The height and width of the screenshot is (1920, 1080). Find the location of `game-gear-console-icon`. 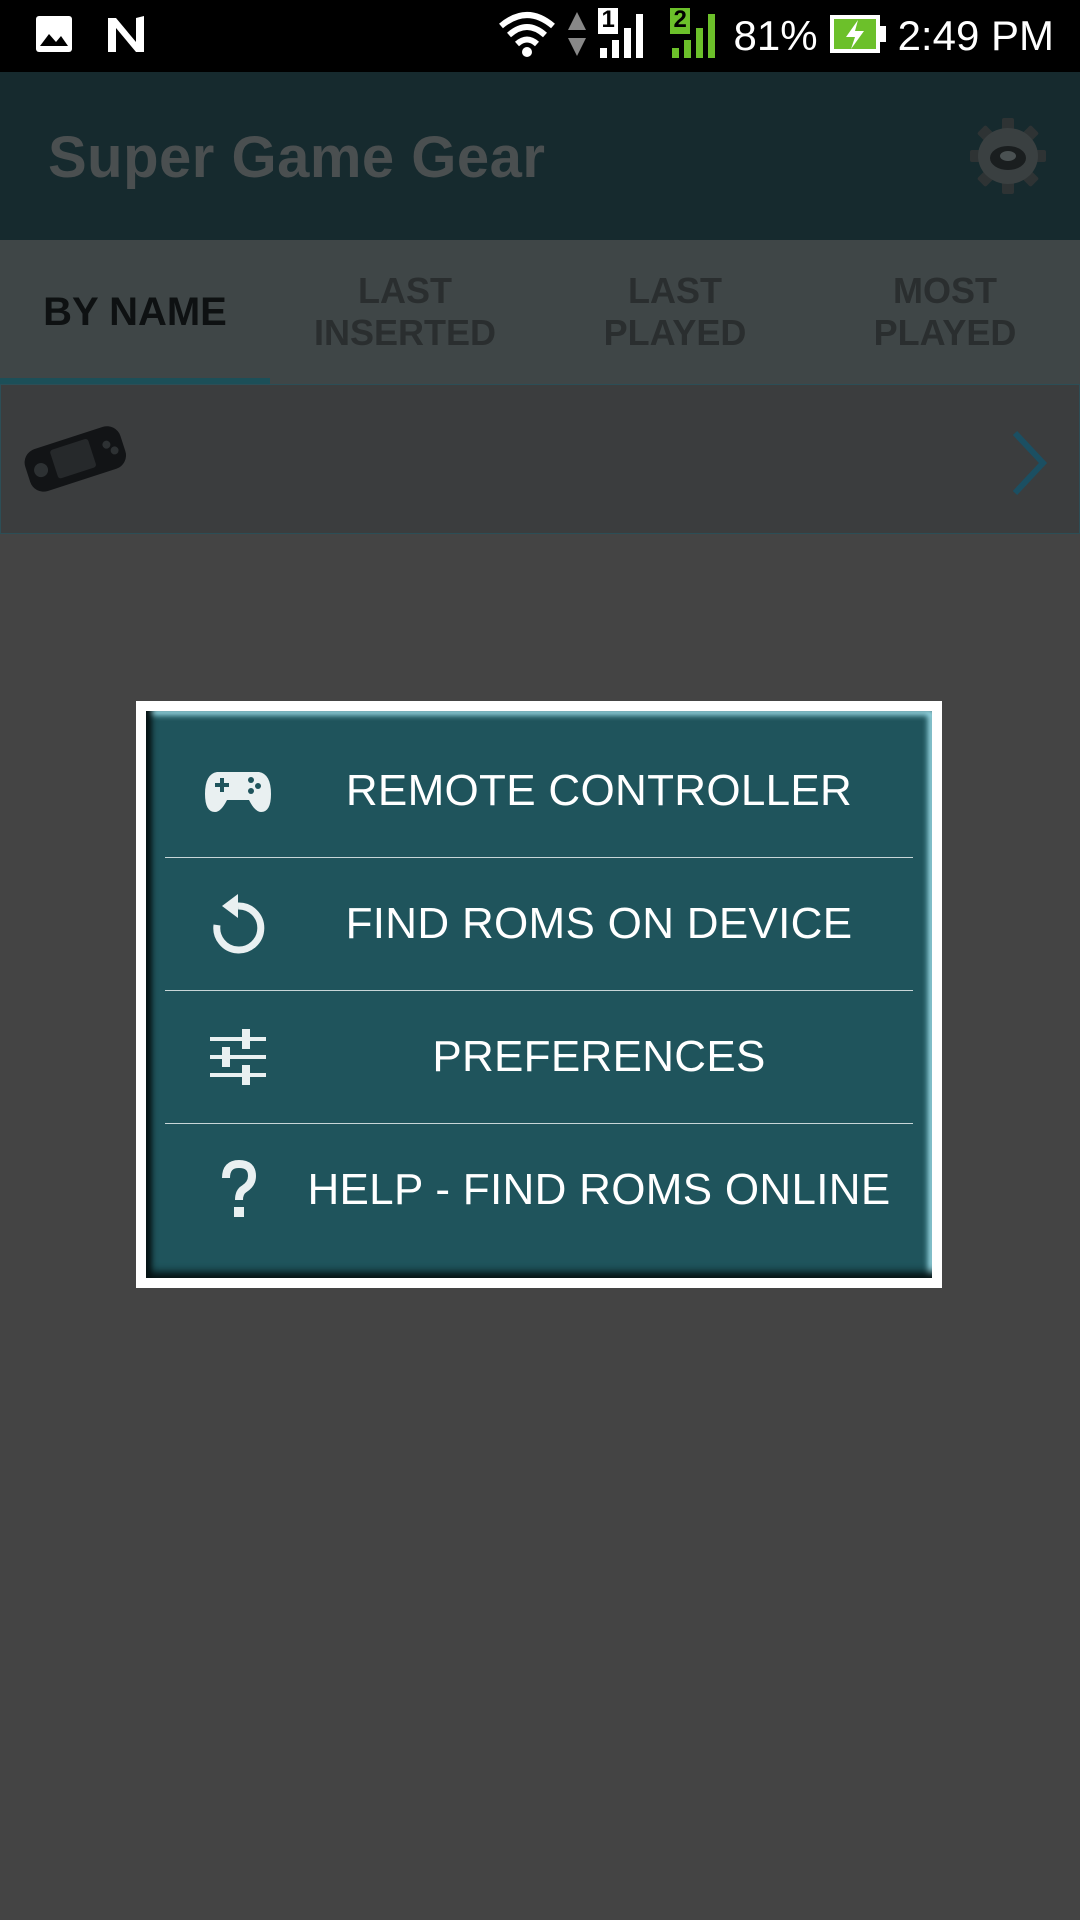

game-gear-console-icon is located at coordinates (75, 458).